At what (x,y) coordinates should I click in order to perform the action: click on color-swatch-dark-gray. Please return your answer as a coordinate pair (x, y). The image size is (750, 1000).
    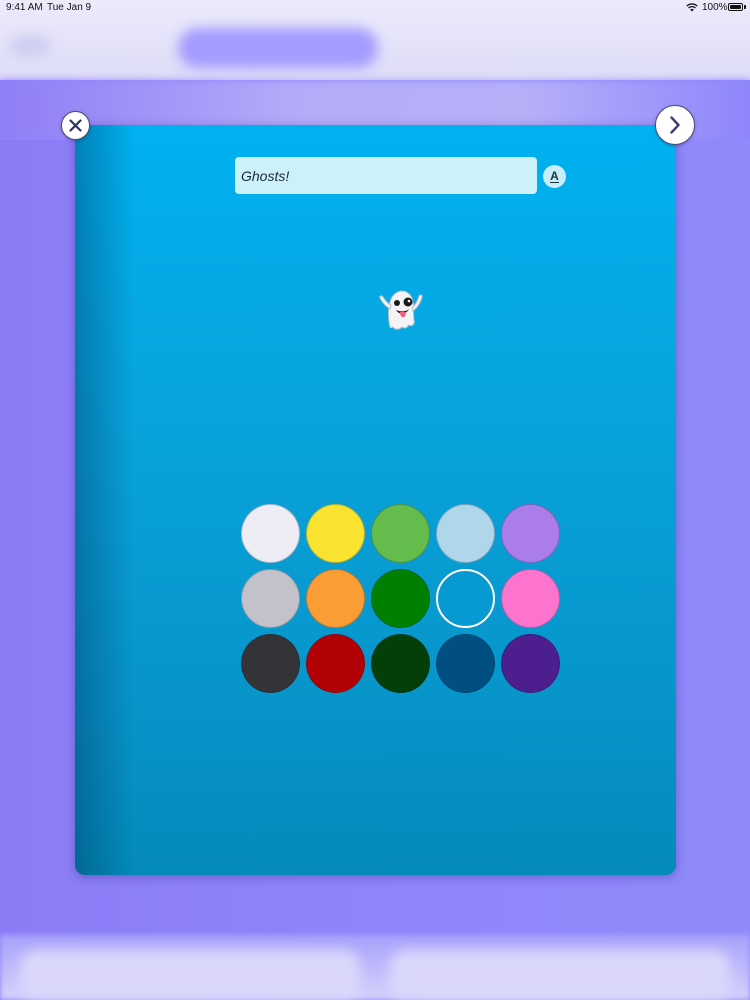
    Looking at the image, I should click on (270, 663).